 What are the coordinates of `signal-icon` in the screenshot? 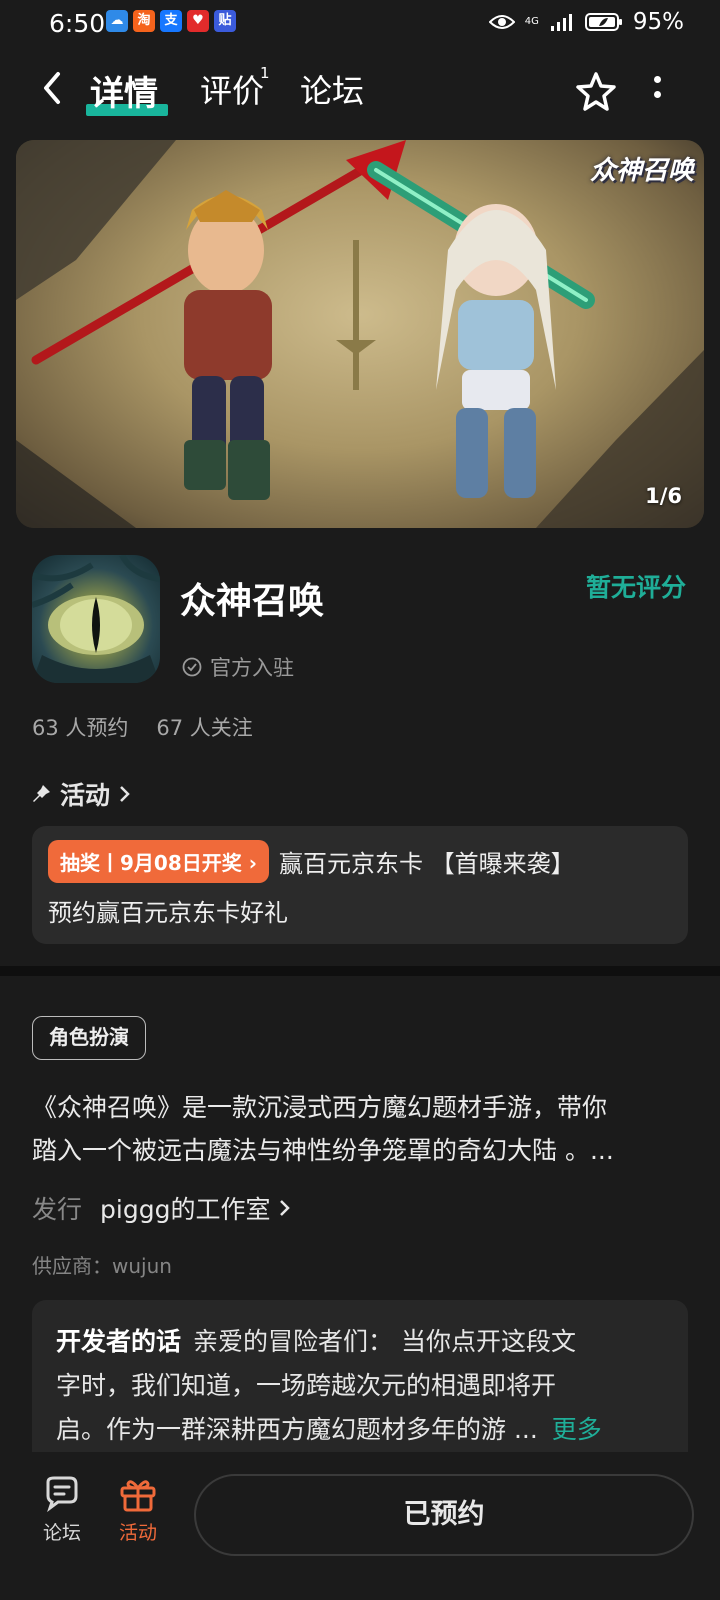 It's located at (561, 22).